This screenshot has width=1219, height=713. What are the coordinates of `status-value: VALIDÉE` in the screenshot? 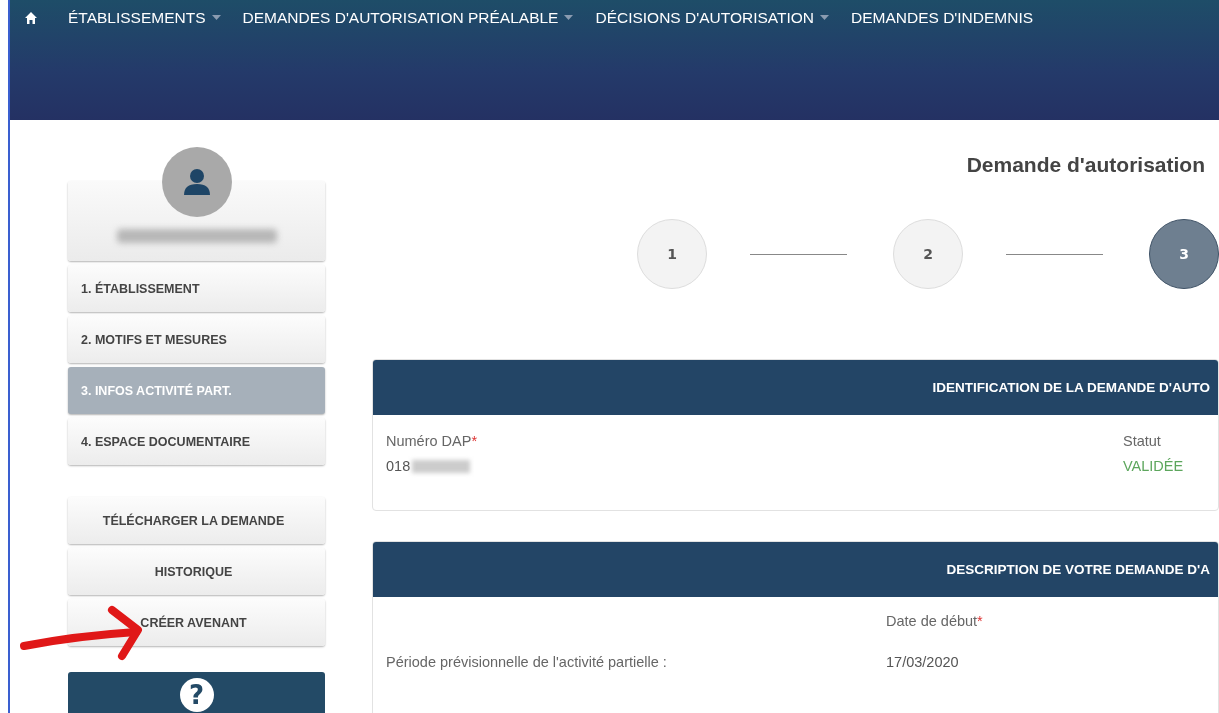 It's located at (1153, 466).